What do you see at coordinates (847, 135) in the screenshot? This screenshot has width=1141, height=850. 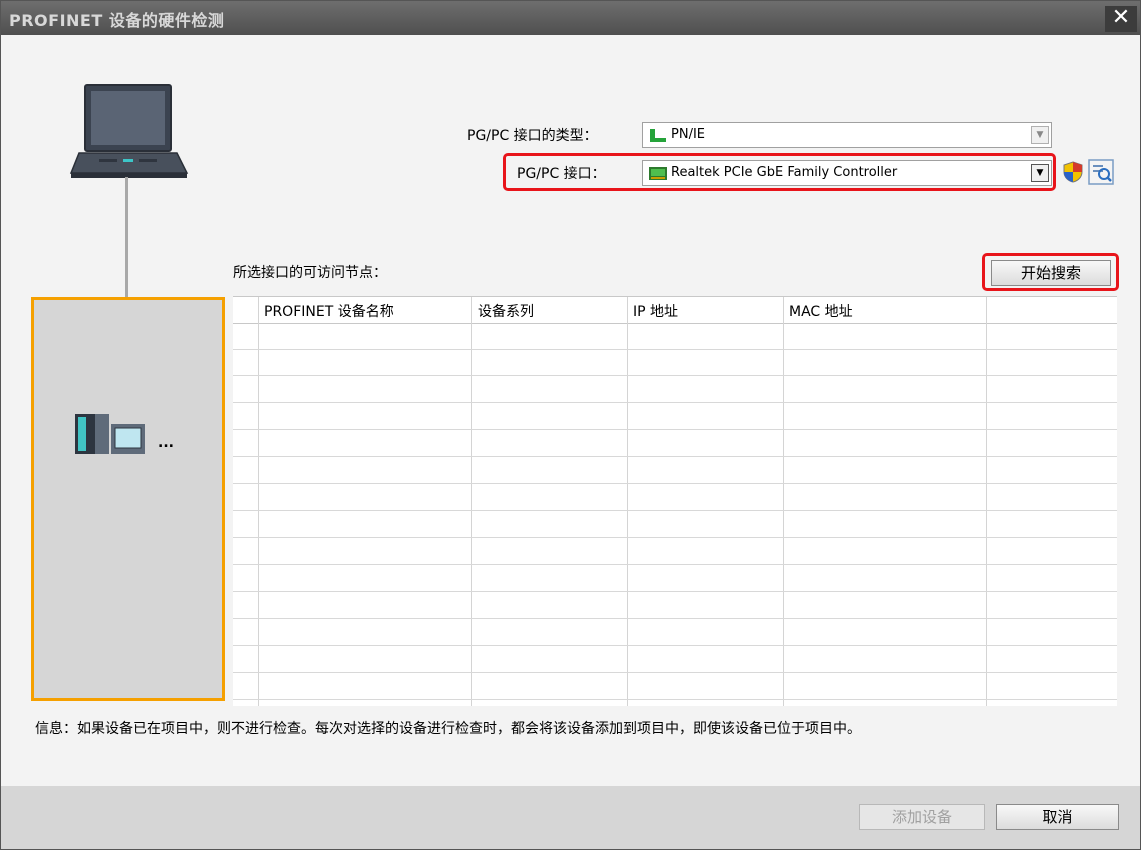 I see `interface-type-select: PN/IE ▼` at bounding box center [847, 135].